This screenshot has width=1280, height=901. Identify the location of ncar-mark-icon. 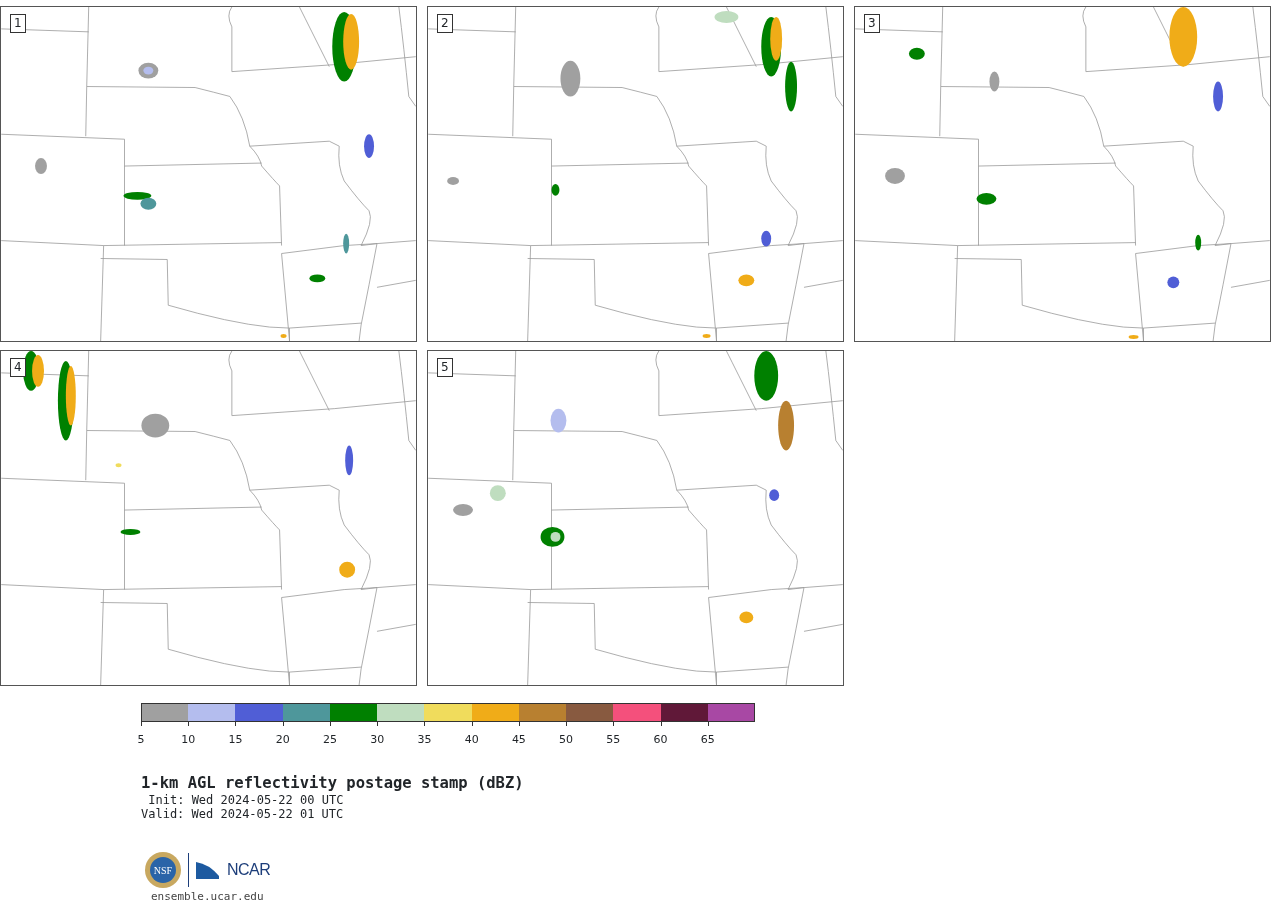
(208, 870).